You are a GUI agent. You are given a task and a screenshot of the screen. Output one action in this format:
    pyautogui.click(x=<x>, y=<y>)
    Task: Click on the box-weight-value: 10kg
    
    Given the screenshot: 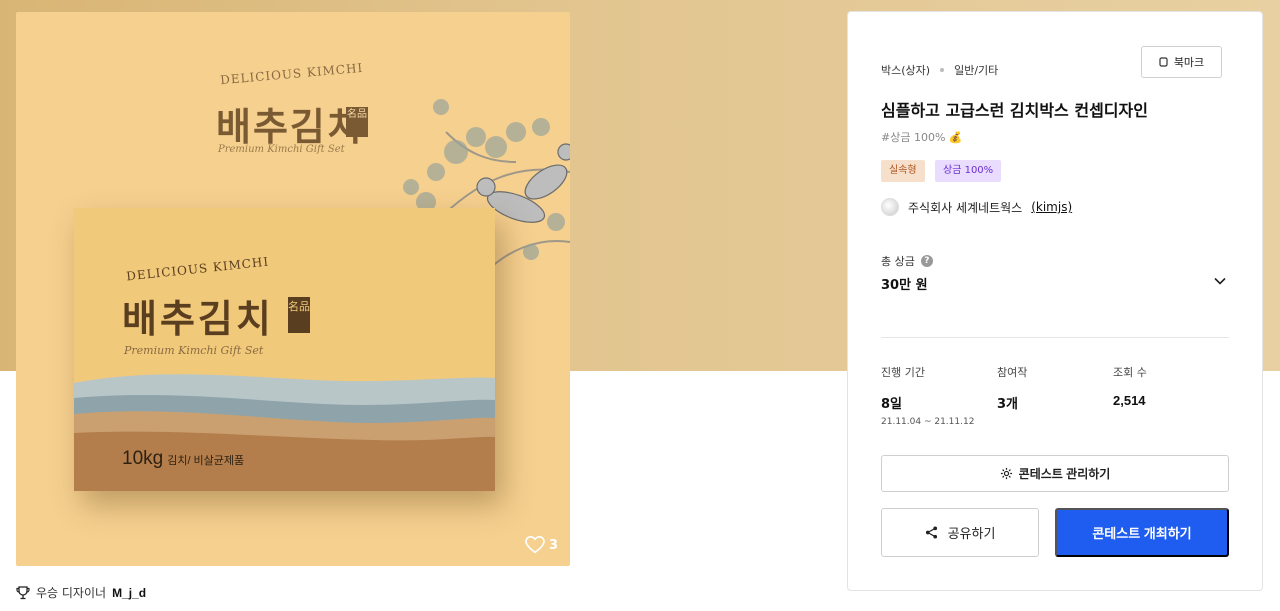 What is the action you would take?
    pyautogui.click(x=143, y=458)
    